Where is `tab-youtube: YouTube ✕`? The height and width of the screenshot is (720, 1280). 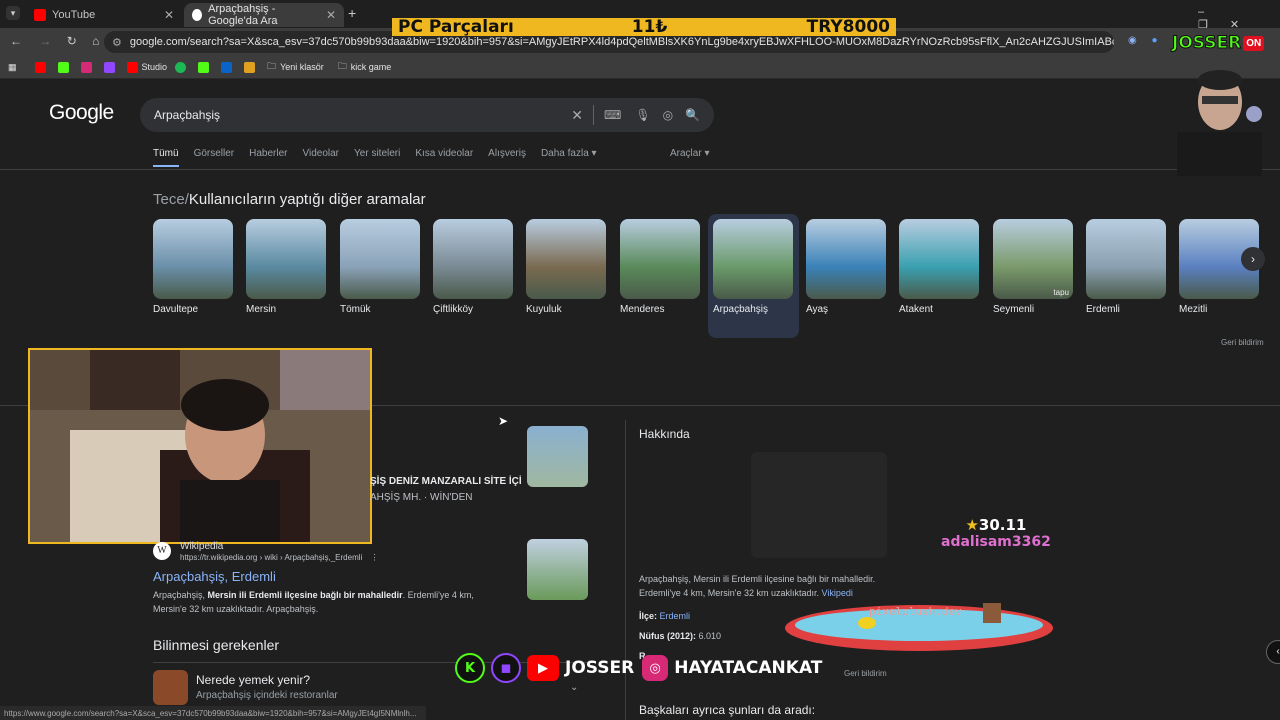
tab-youtube: YouTube ✕ is located at coordinates (104, 15).